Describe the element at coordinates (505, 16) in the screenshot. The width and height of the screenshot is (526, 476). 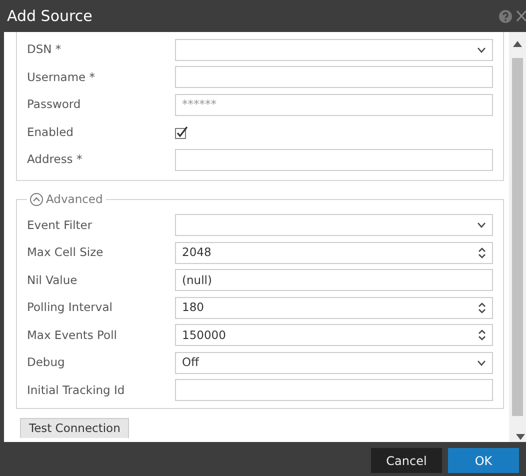
I see `help-icon` at that location.